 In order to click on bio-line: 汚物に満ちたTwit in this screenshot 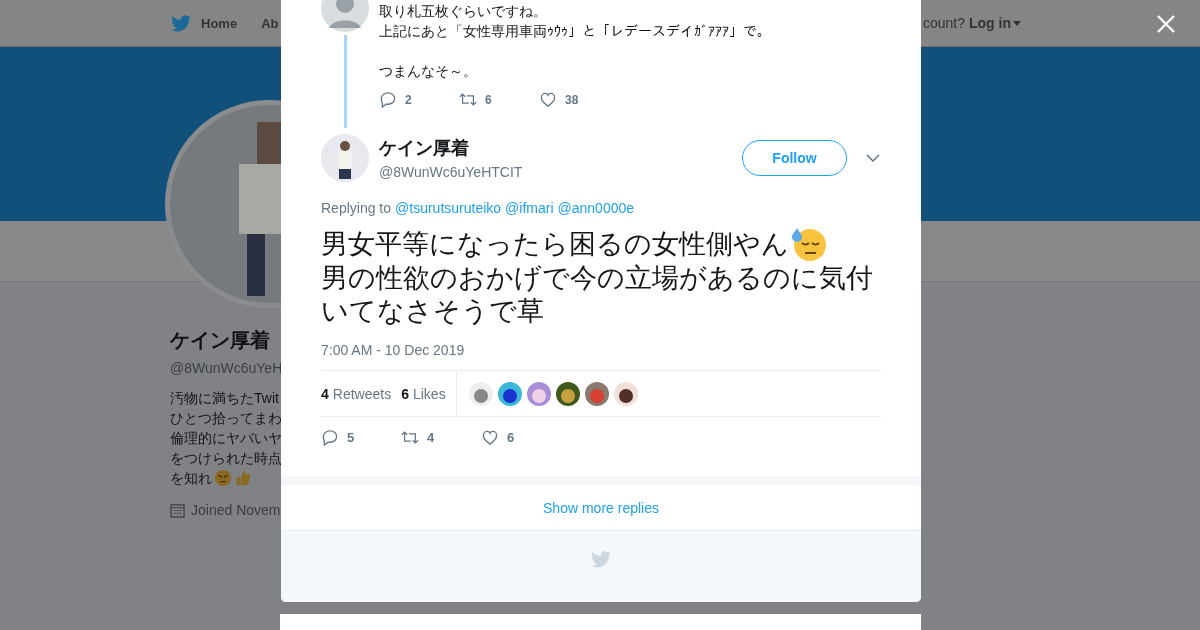, I will do `click(224, 398)`.